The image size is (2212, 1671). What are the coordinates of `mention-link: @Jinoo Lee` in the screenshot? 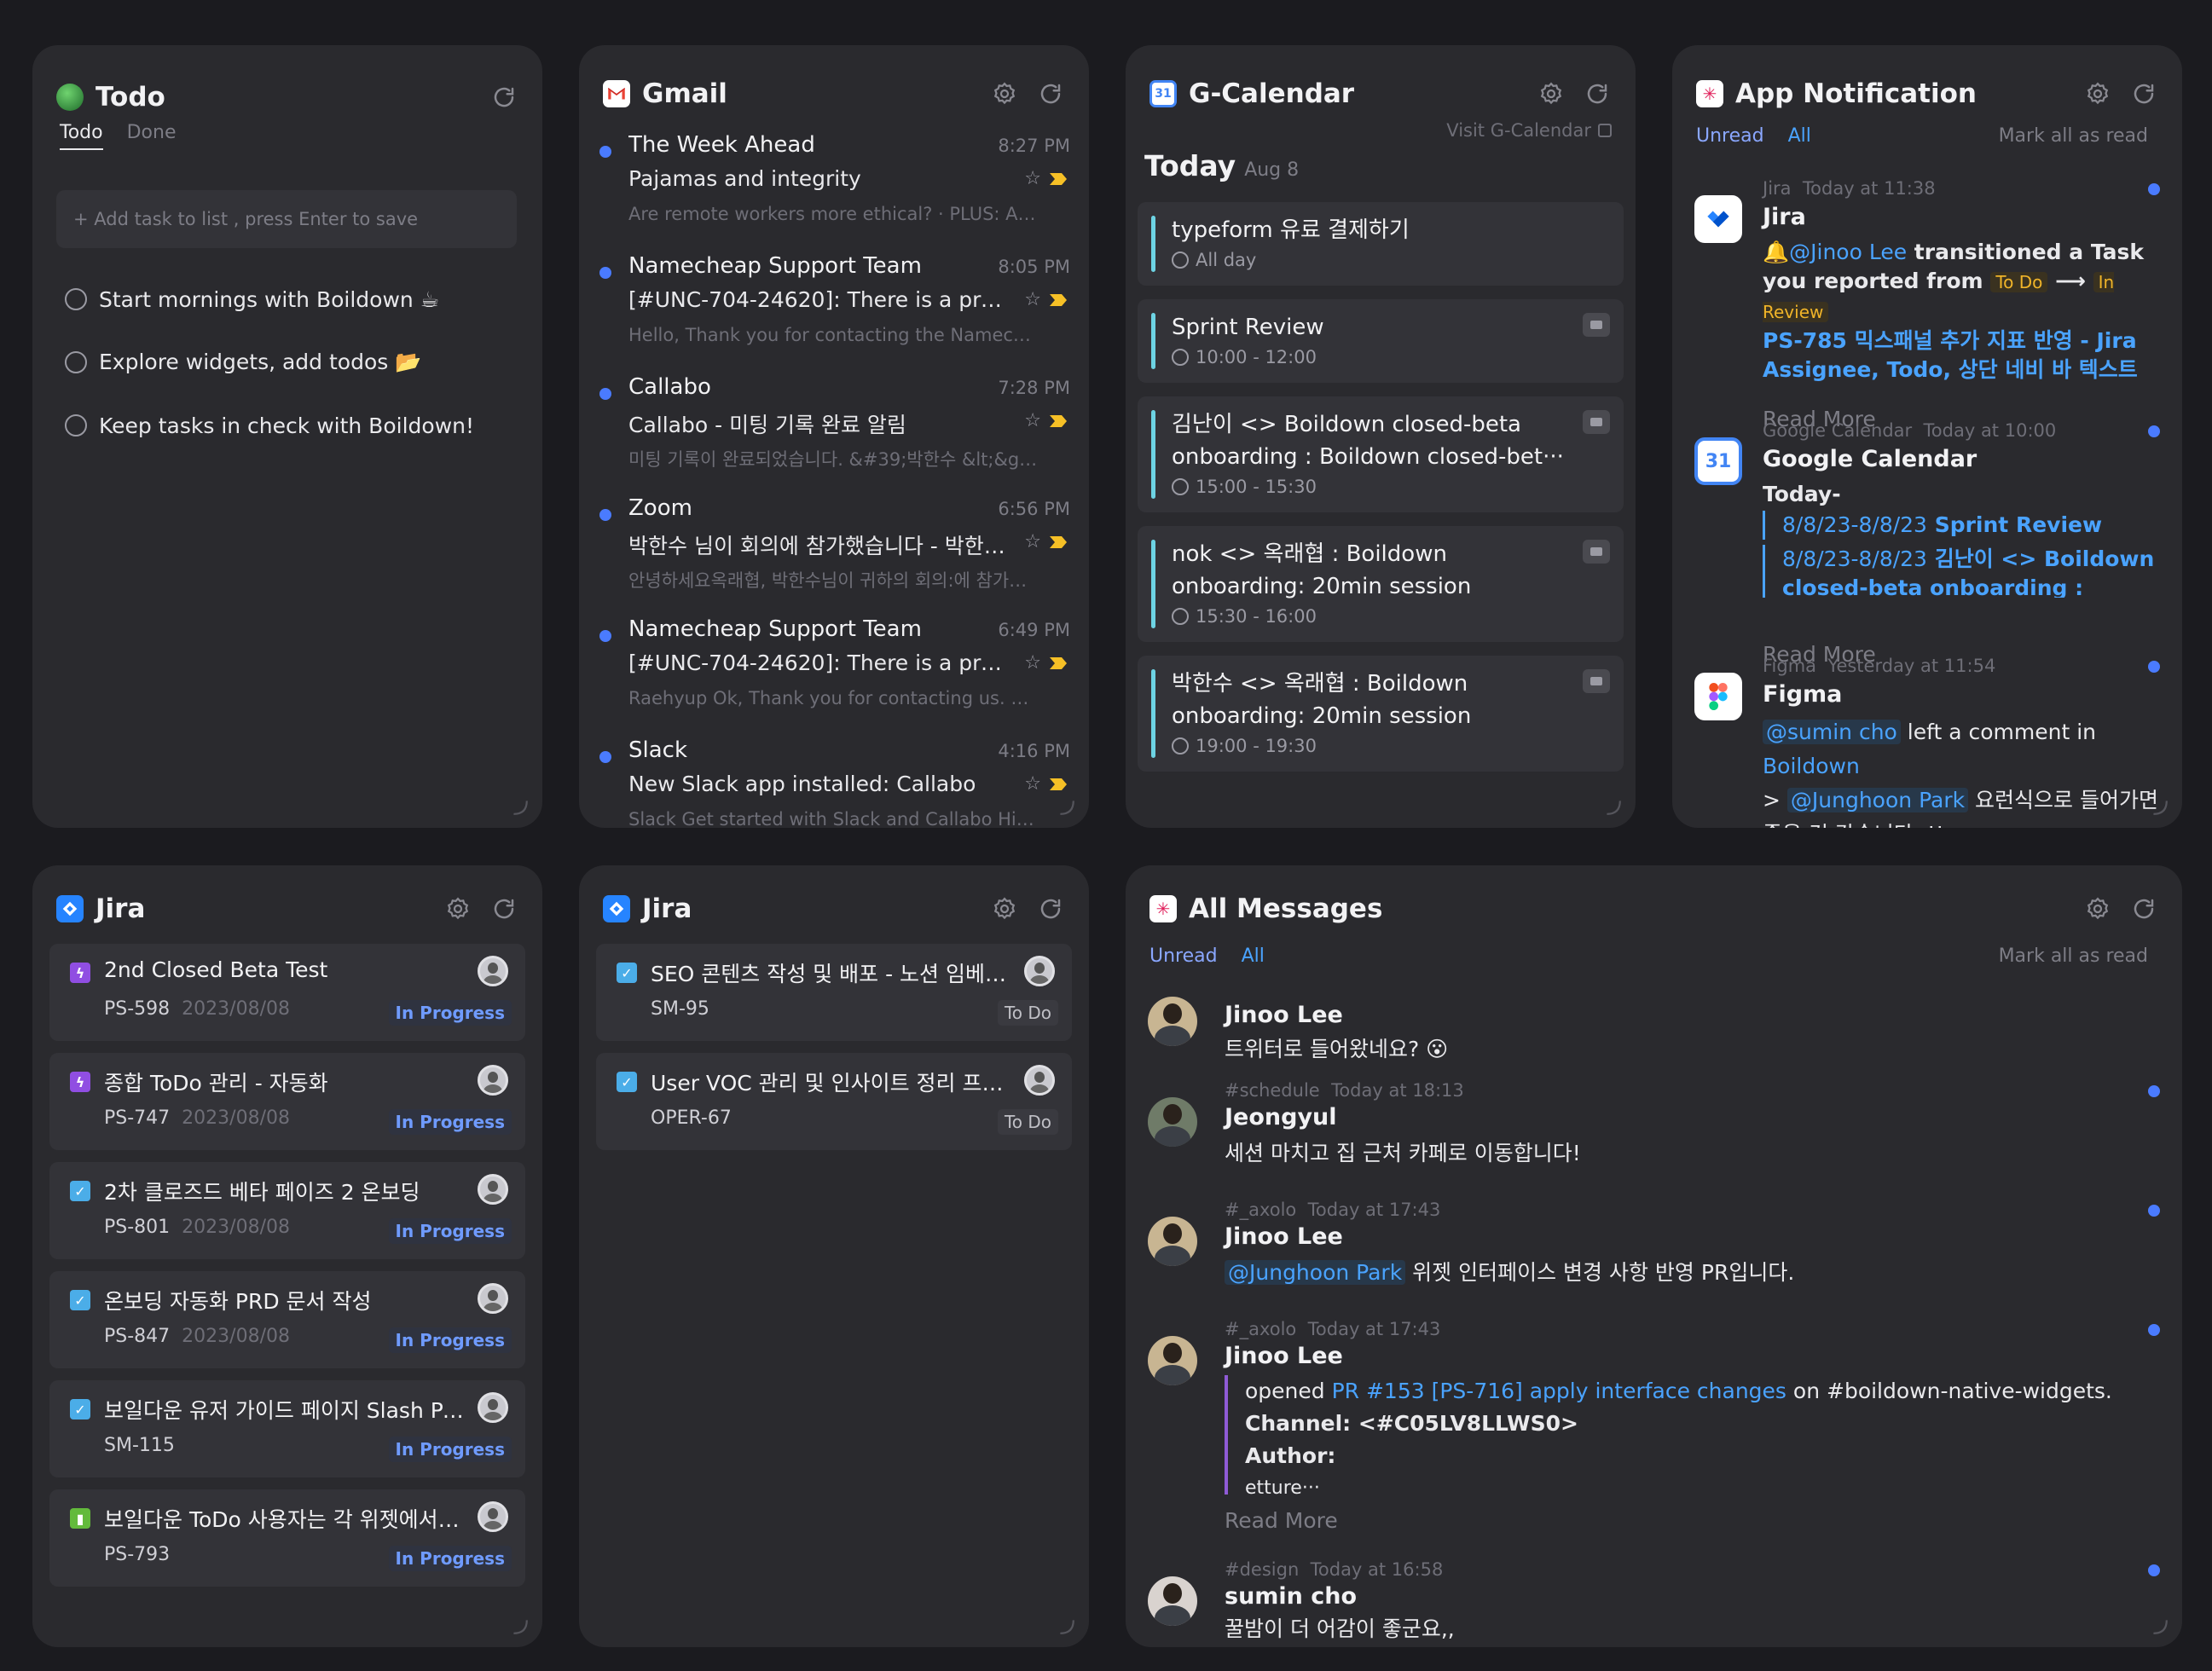 It's located at (1848, 252).